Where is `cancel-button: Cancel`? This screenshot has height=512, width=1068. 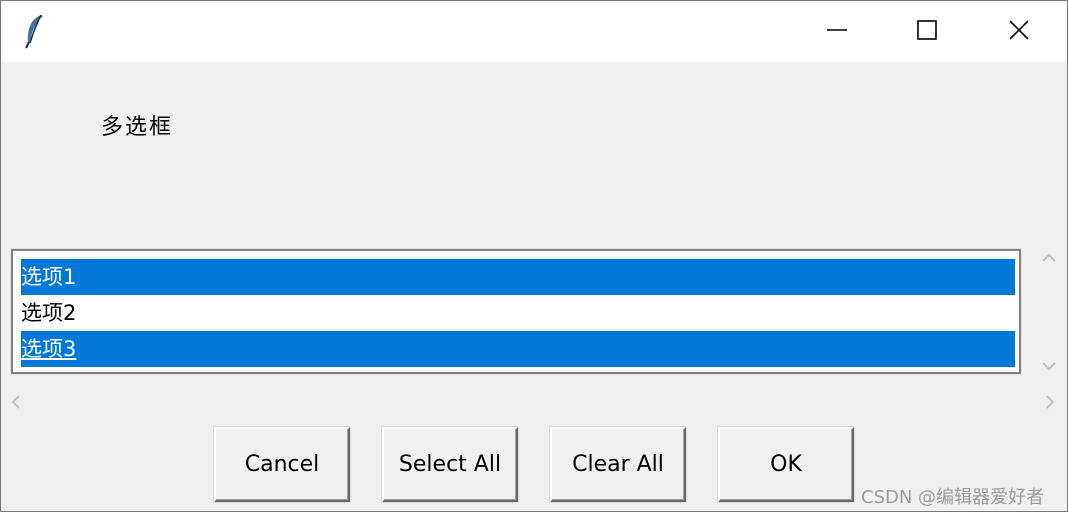 cancel-button: Cancel is located at coordinates (282, 464).